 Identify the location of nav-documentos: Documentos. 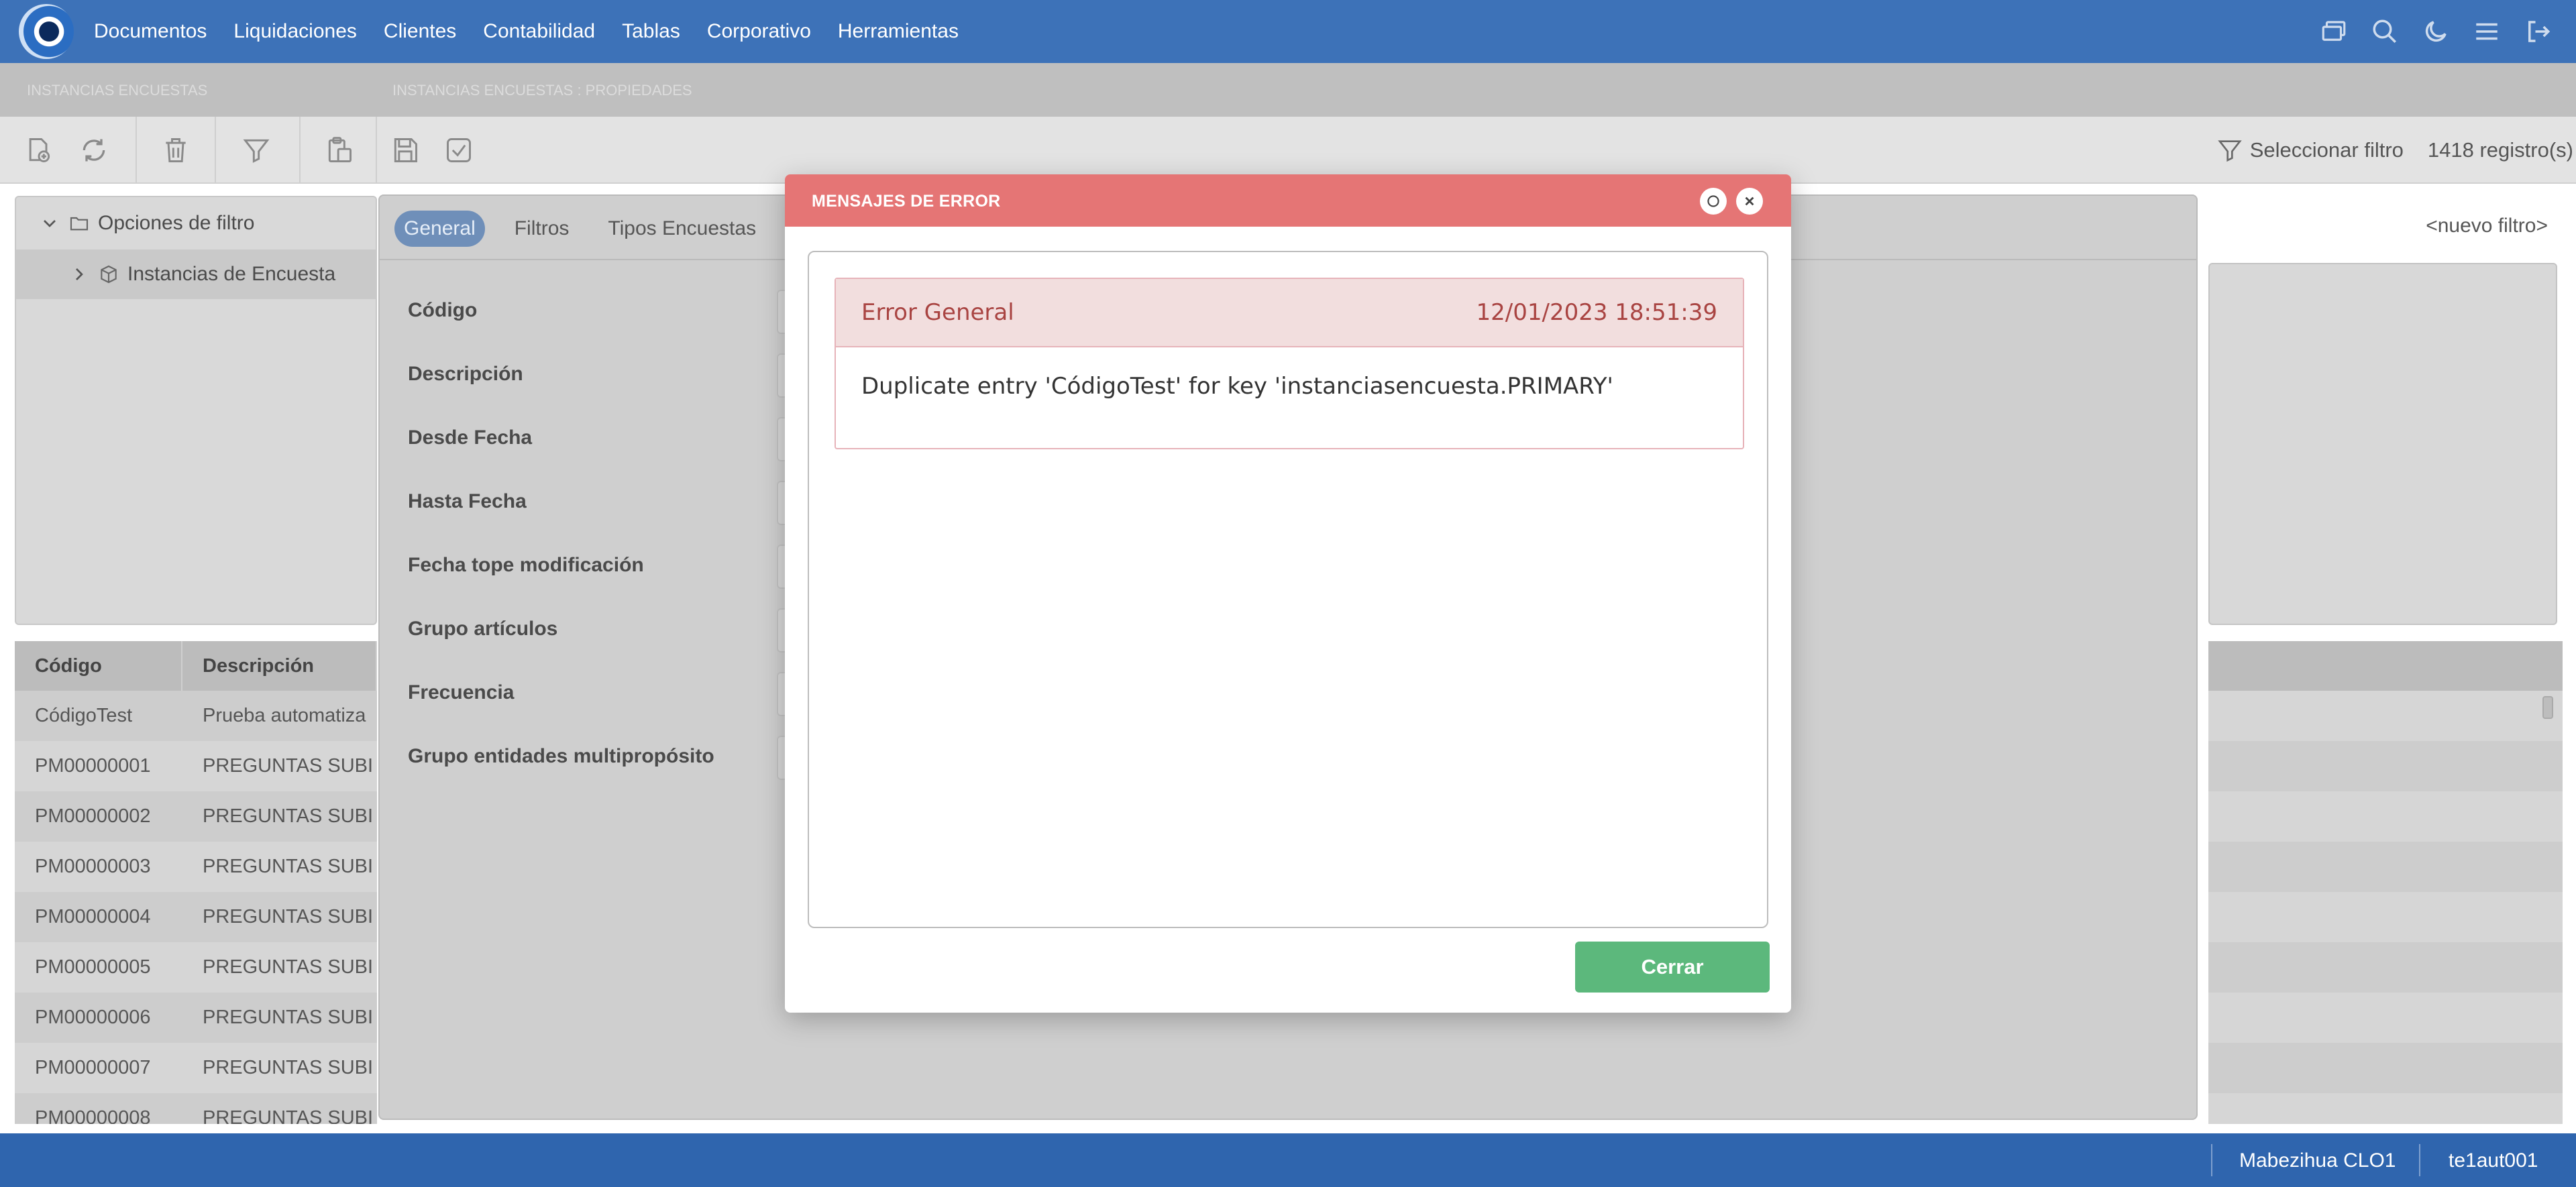
(150, 32).